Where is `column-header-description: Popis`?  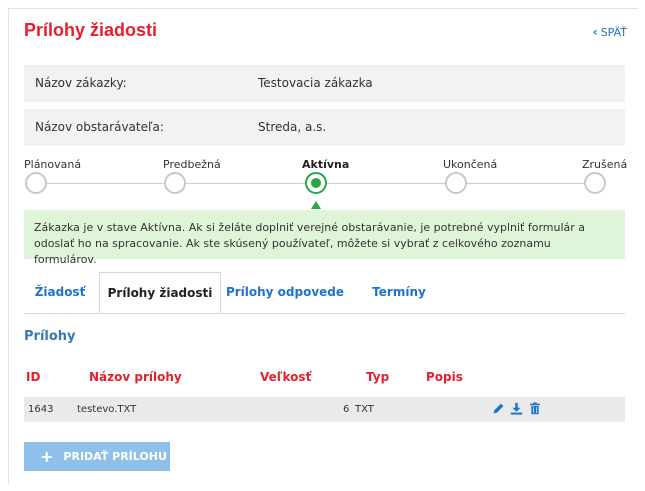
column-header-description: Popis is located at coordinates (444, 377).